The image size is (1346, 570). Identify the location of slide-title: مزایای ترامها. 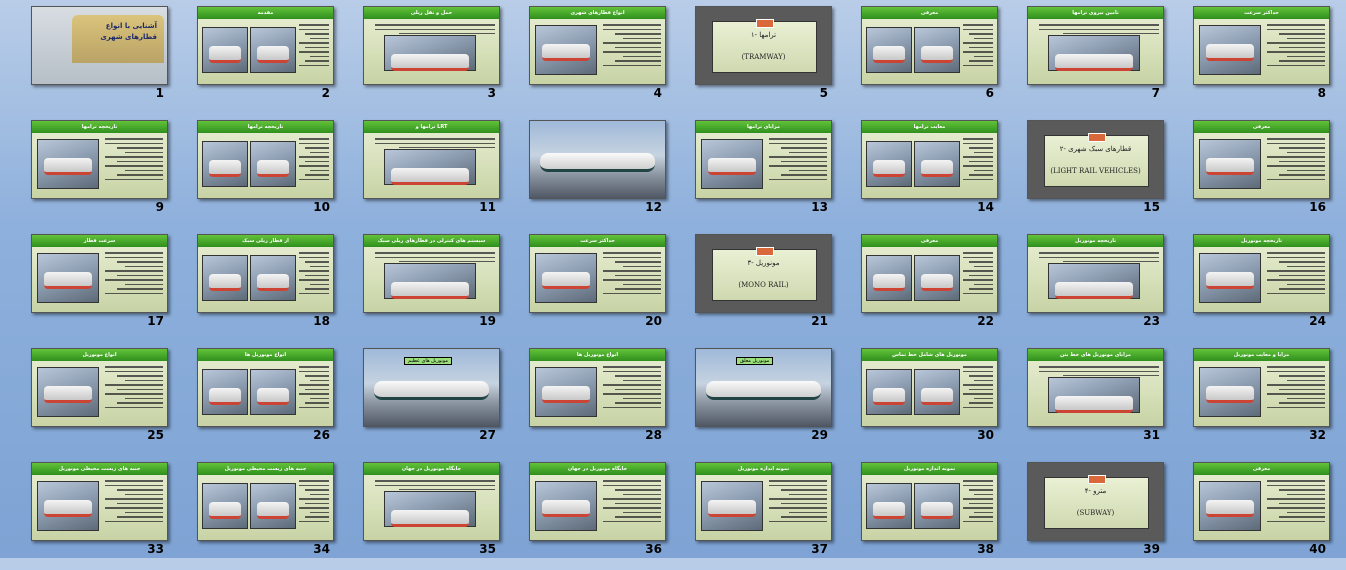
(763, 127).